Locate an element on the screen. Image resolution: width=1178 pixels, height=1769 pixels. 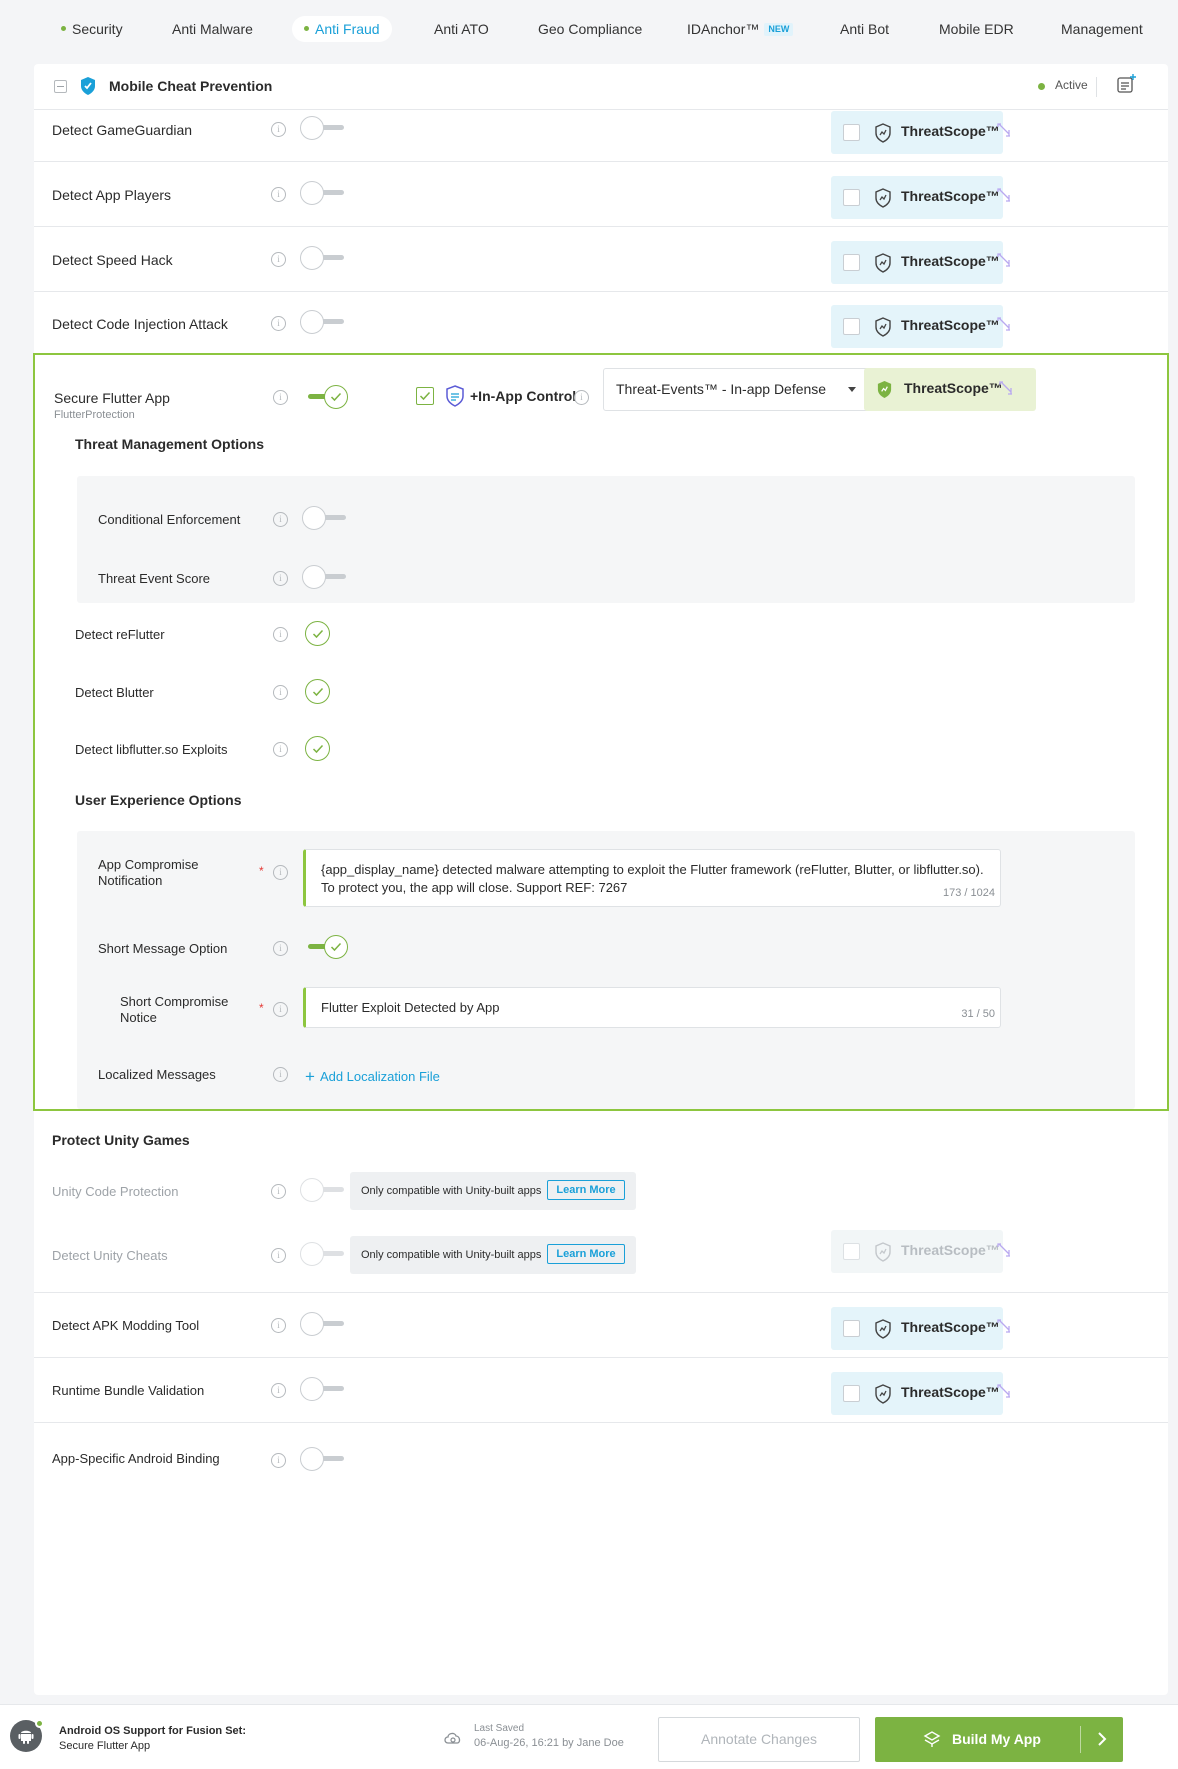
collapse-icon is located at coordinates (60, 86).